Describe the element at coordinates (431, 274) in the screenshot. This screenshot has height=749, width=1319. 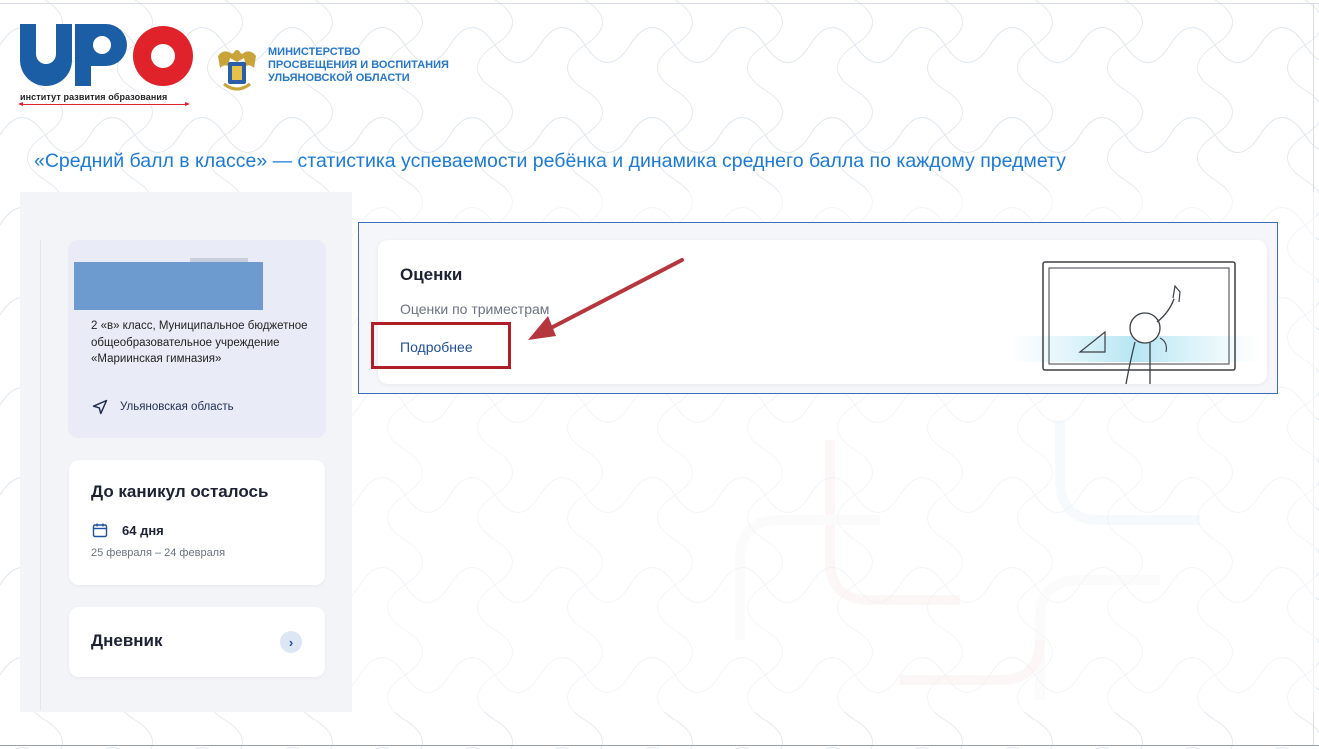
I see `grades-title: Оценки` at that location.